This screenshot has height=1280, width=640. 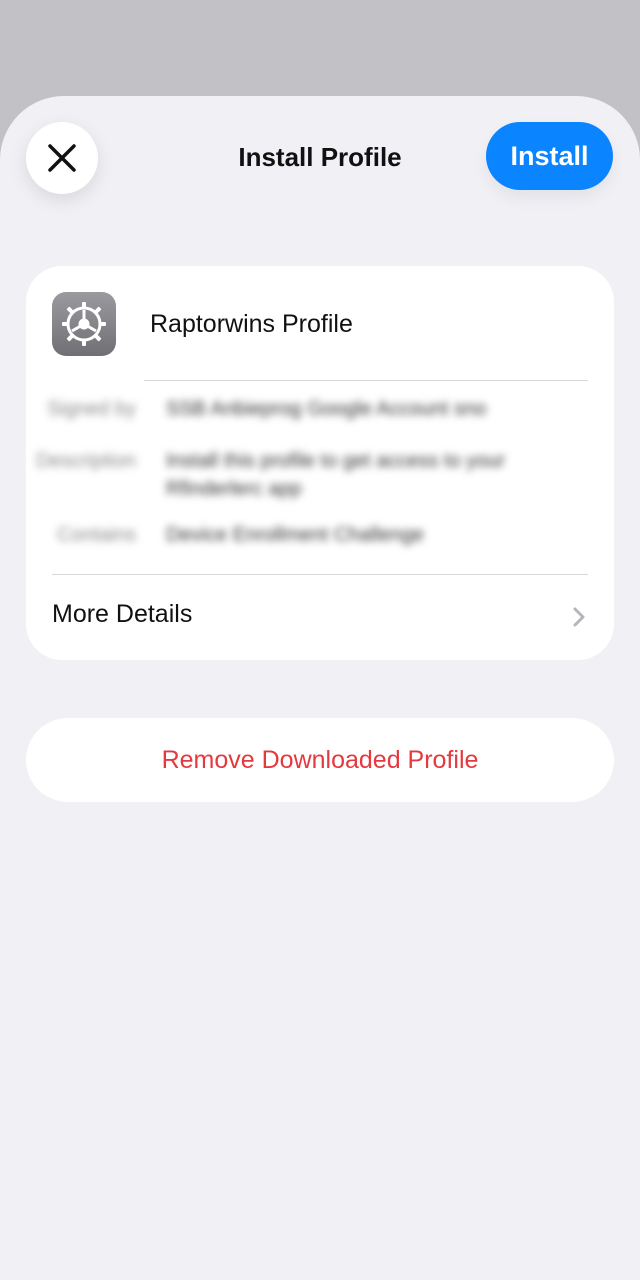 I want to click on remove-downloaded-profile-button: Remove Downloaded Profile, so click(x=320, y=760).